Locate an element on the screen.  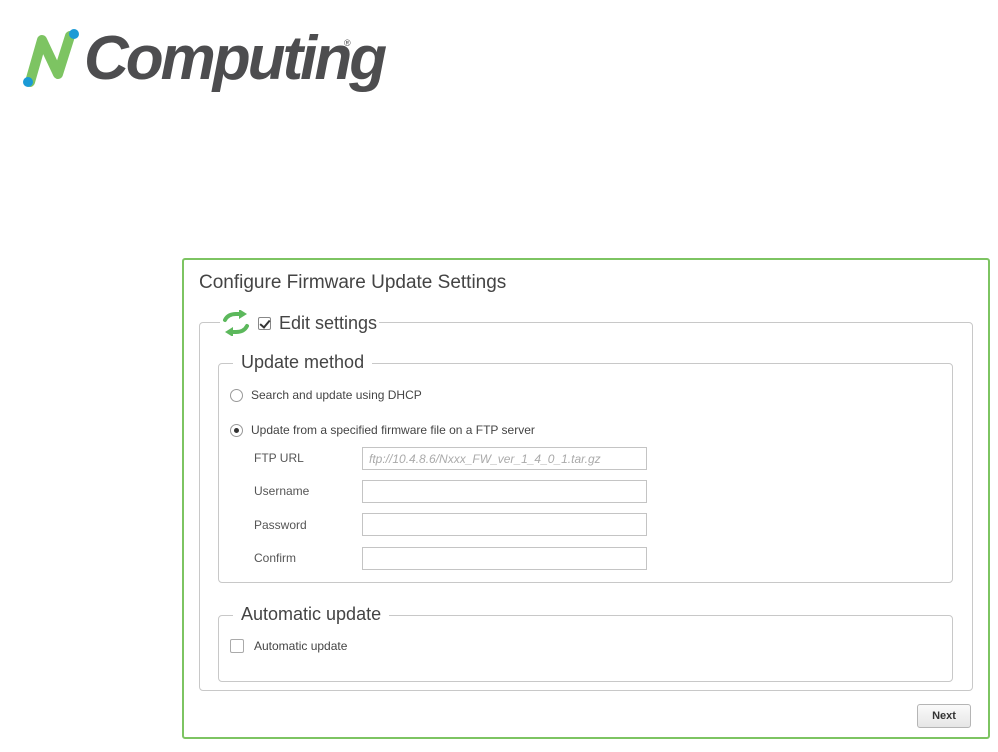
edit-settings-label: Edit settings is located at coordinates (328, 322).